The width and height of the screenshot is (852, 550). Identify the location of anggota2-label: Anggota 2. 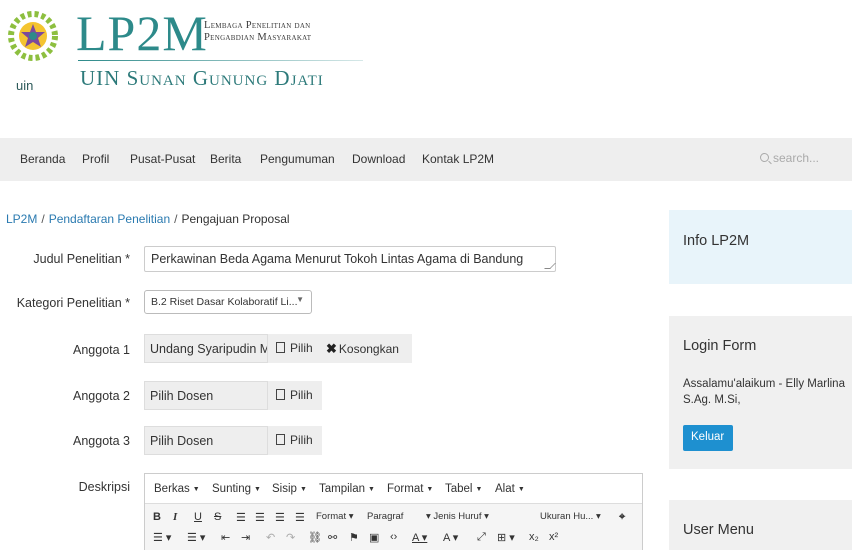
(101, 396).